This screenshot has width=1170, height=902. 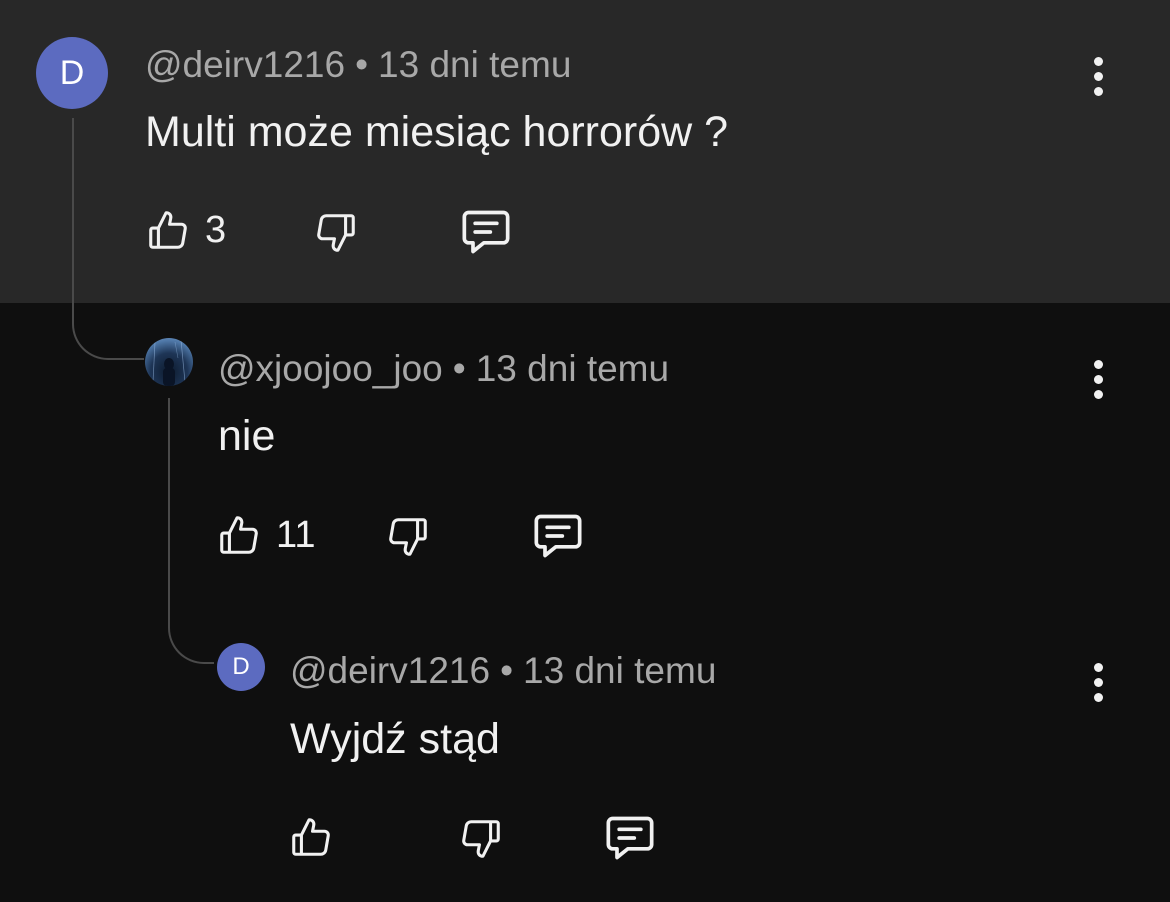 I want to click on comment-text: nie, so click(x=247, y=436).